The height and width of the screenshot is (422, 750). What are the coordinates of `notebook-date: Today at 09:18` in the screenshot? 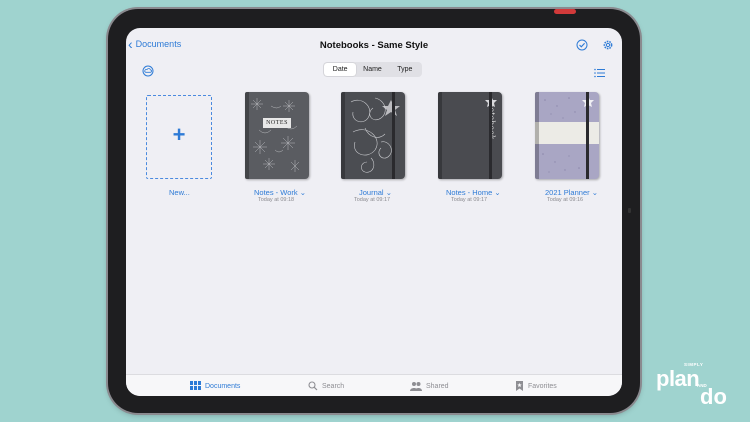 It's located at (276, 200).